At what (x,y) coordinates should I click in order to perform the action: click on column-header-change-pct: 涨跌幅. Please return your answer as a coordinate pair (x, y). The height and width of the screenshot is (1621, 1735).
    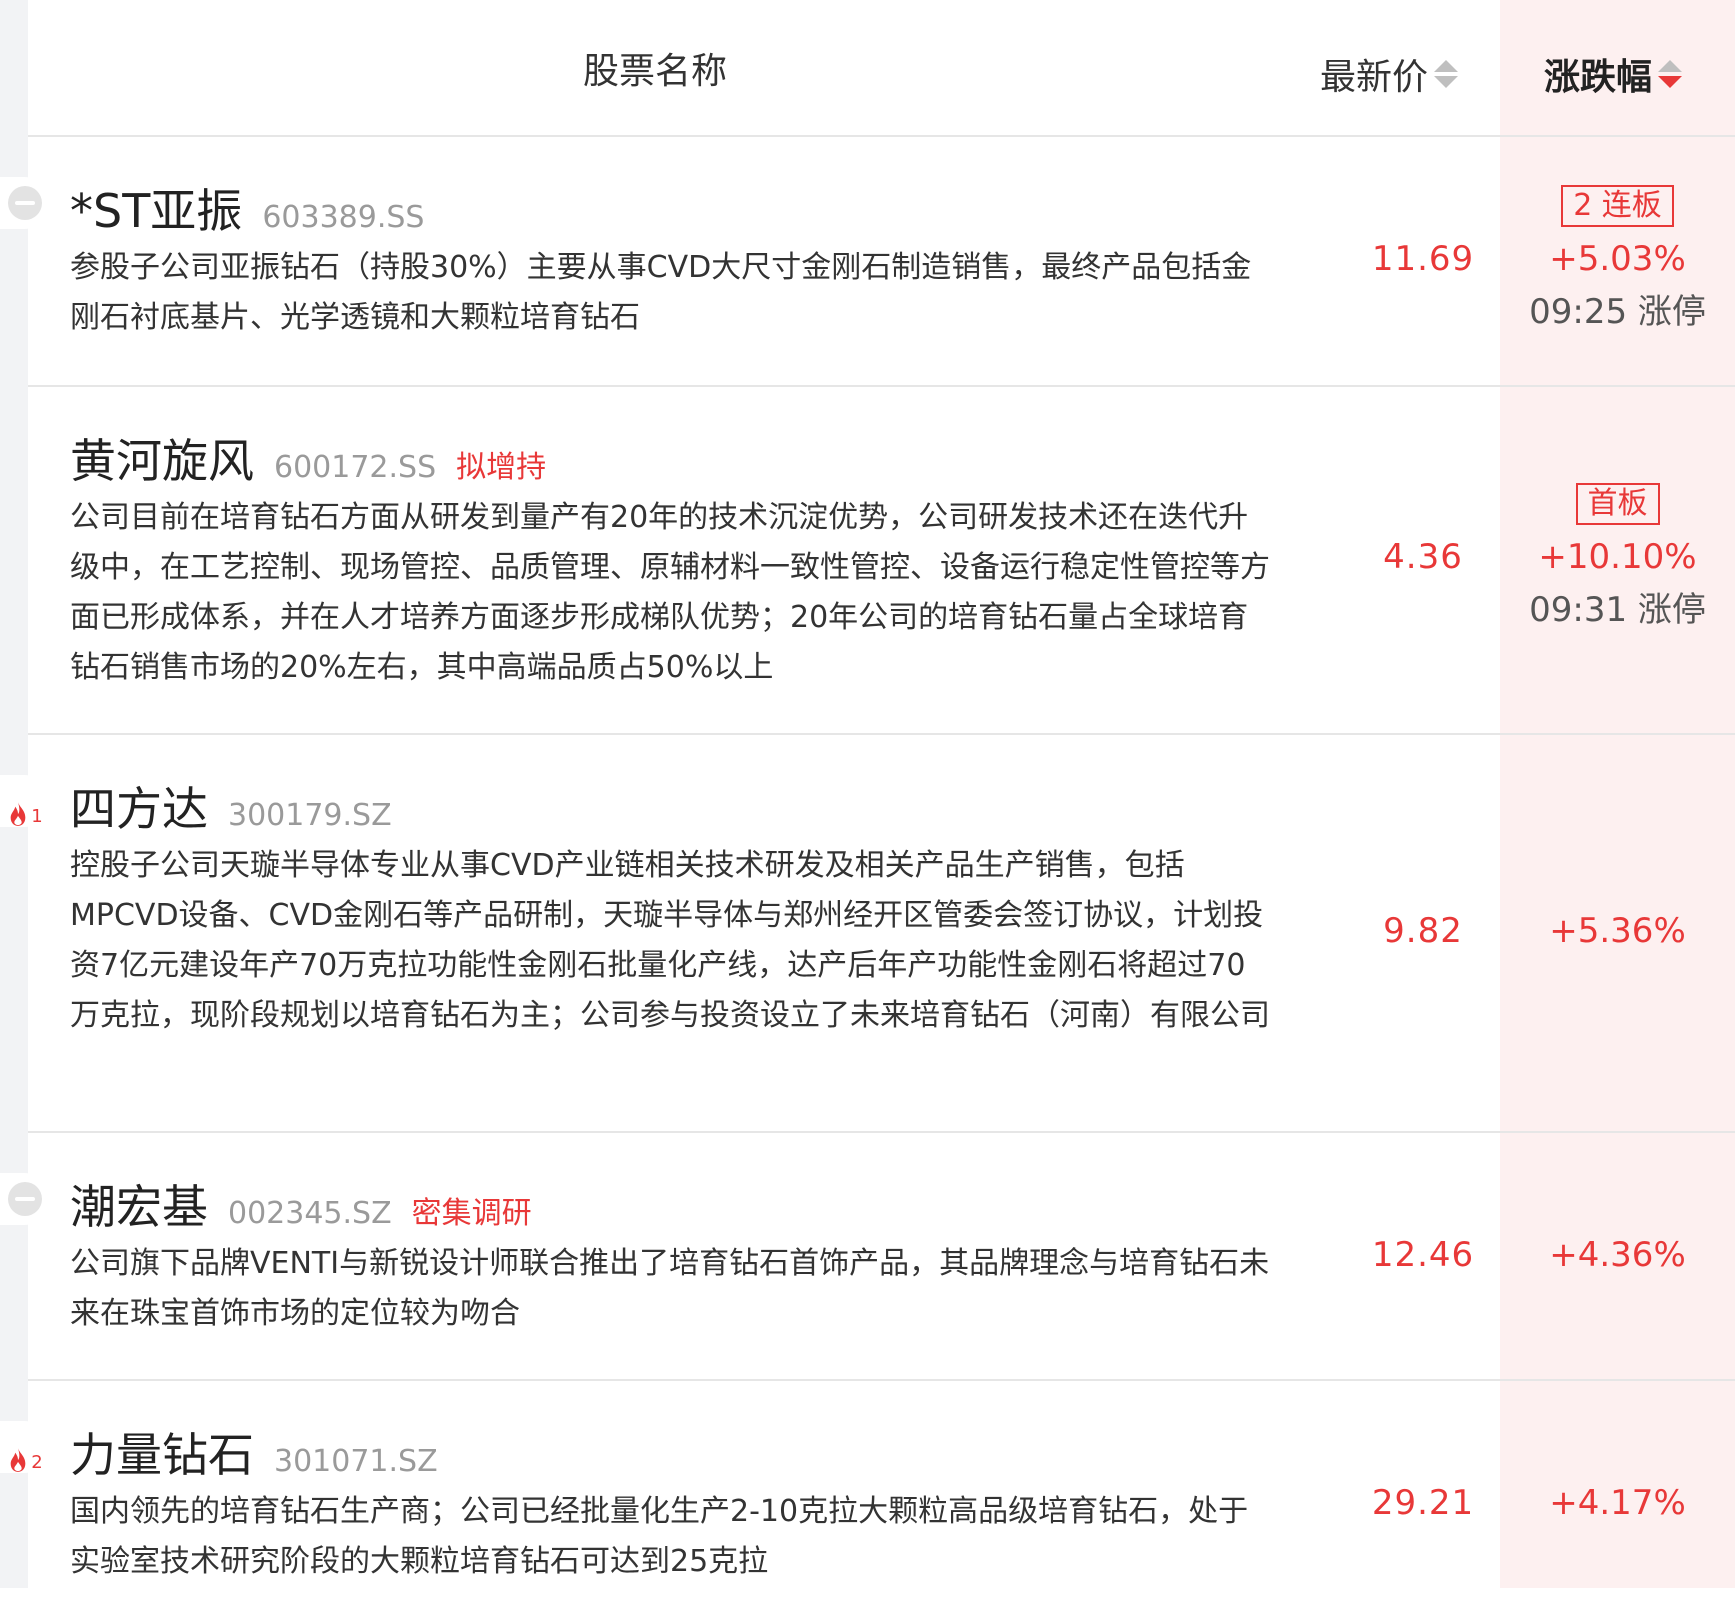
    Looking at the image, I should click on (1613, 74).